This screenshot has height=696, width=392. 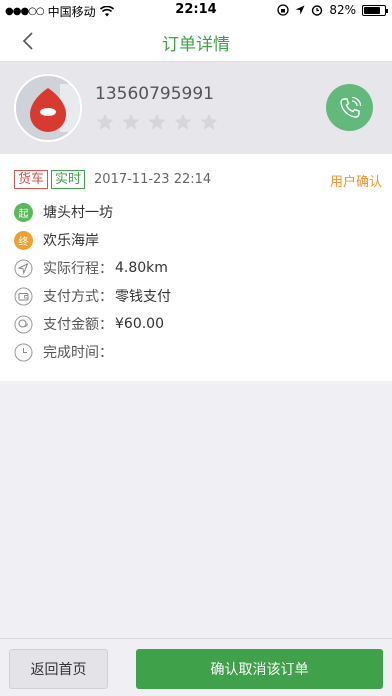 I want to click on distance-row: 实际行程： 4.80km, so click(x=91, y=268).